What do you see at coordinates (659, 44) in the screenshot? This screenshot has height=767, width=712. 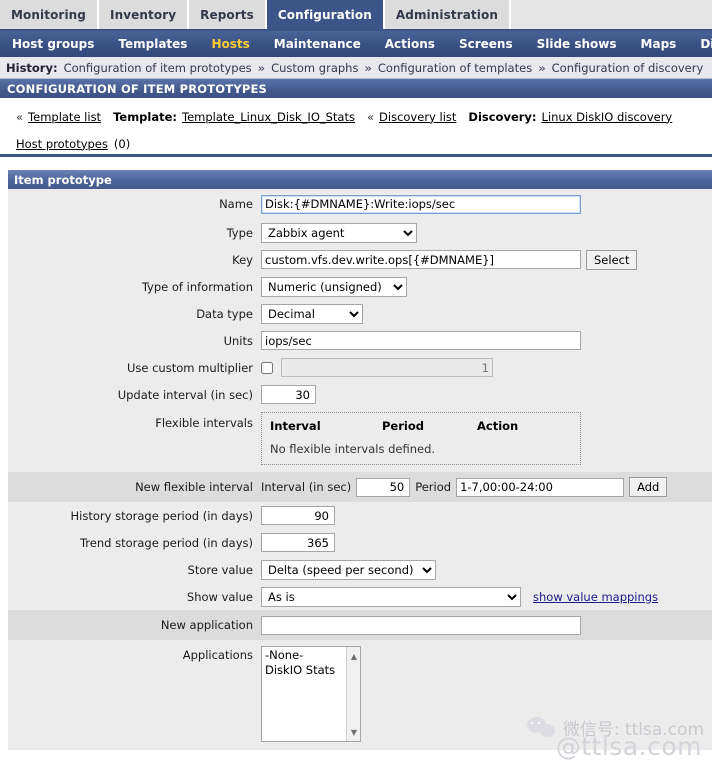 I see `subnav-item-maps: Maps` at bounding box center [659, 44].